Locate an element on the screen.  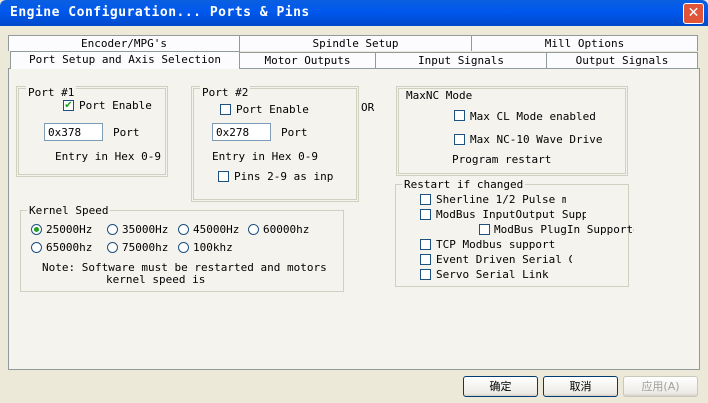
restart-legend: Restart if changed is located at coordinates (464, 184).